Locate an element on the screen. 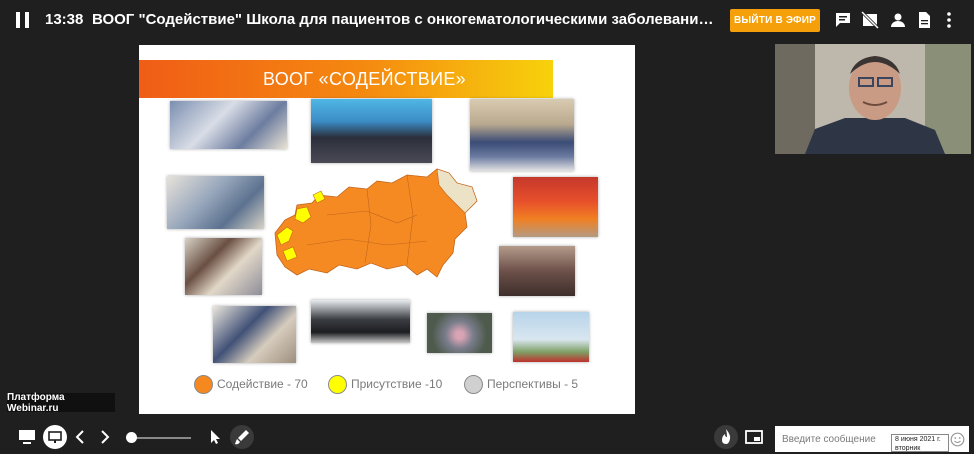 Image resolution: width=974 pixels, height=454 pixels. legend-label-presence: Присутствие -10 is located at coordinates (397, 384).